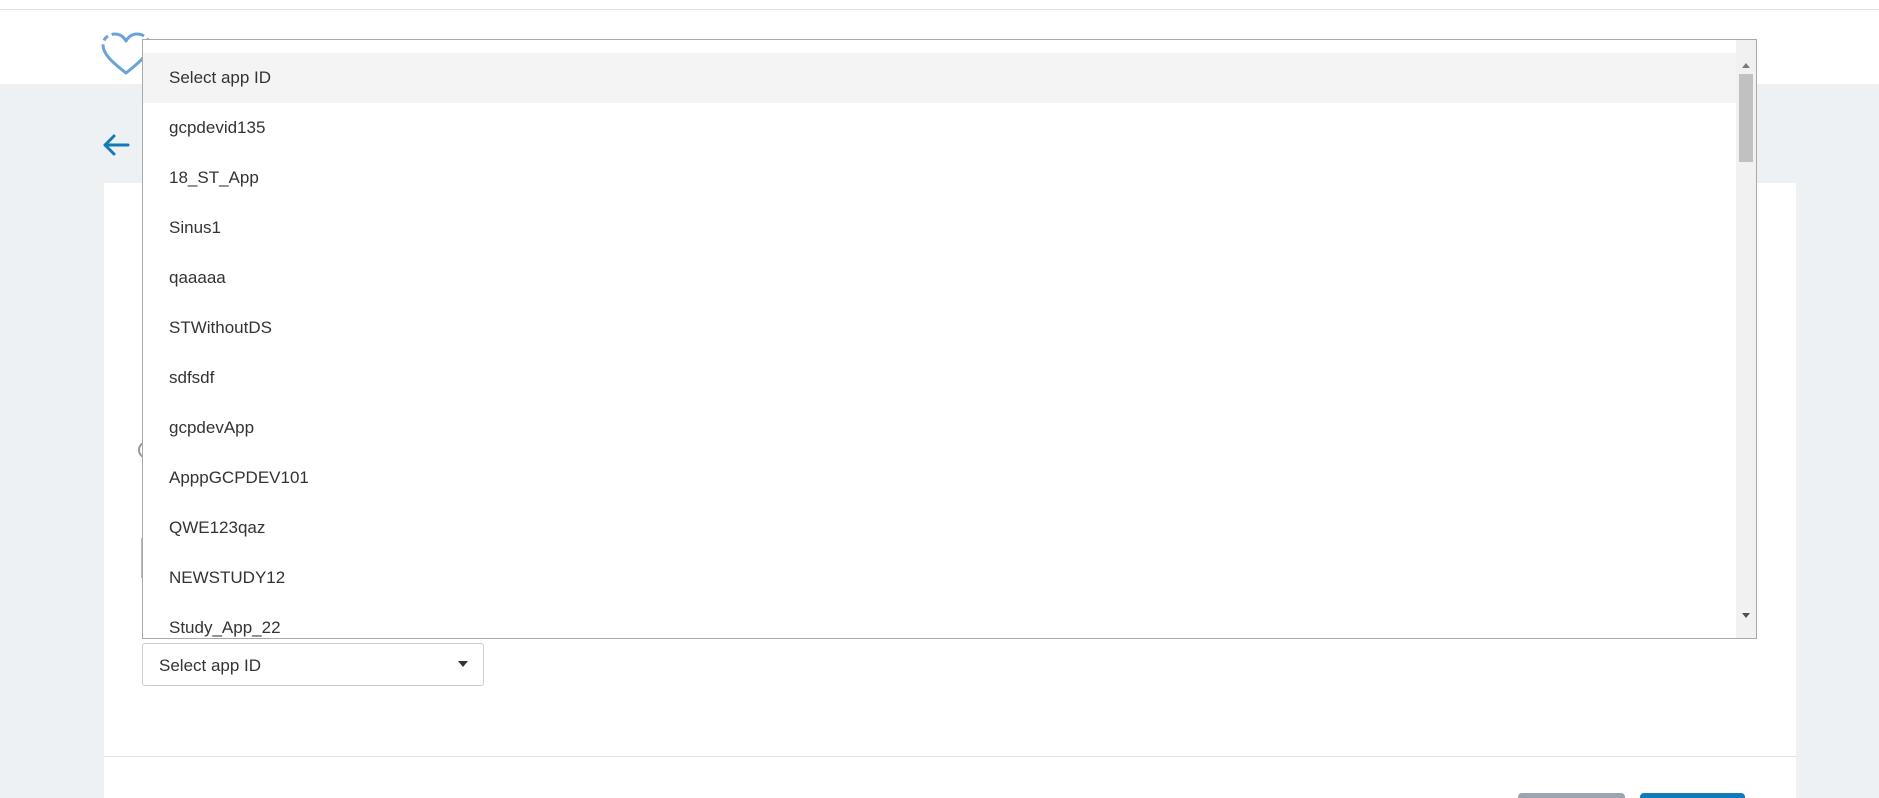  What do you see at coordinates (1746, 615) in the screenshot?
I see `scroll-down-icon` at bounding box center [1746, 615].